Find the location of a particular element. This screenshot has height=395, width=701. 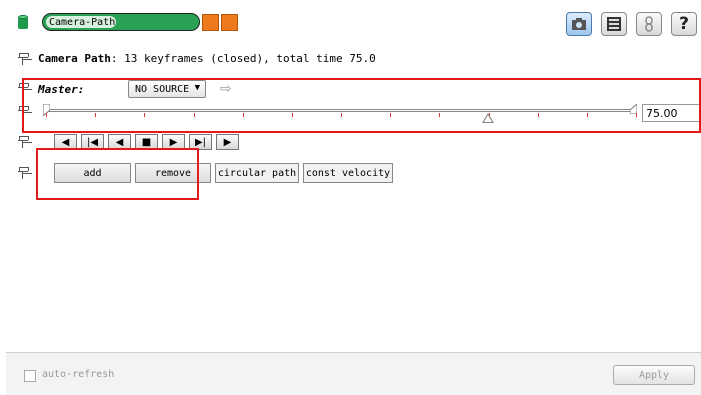

current-time-marker is located at coordinates (488, 118).